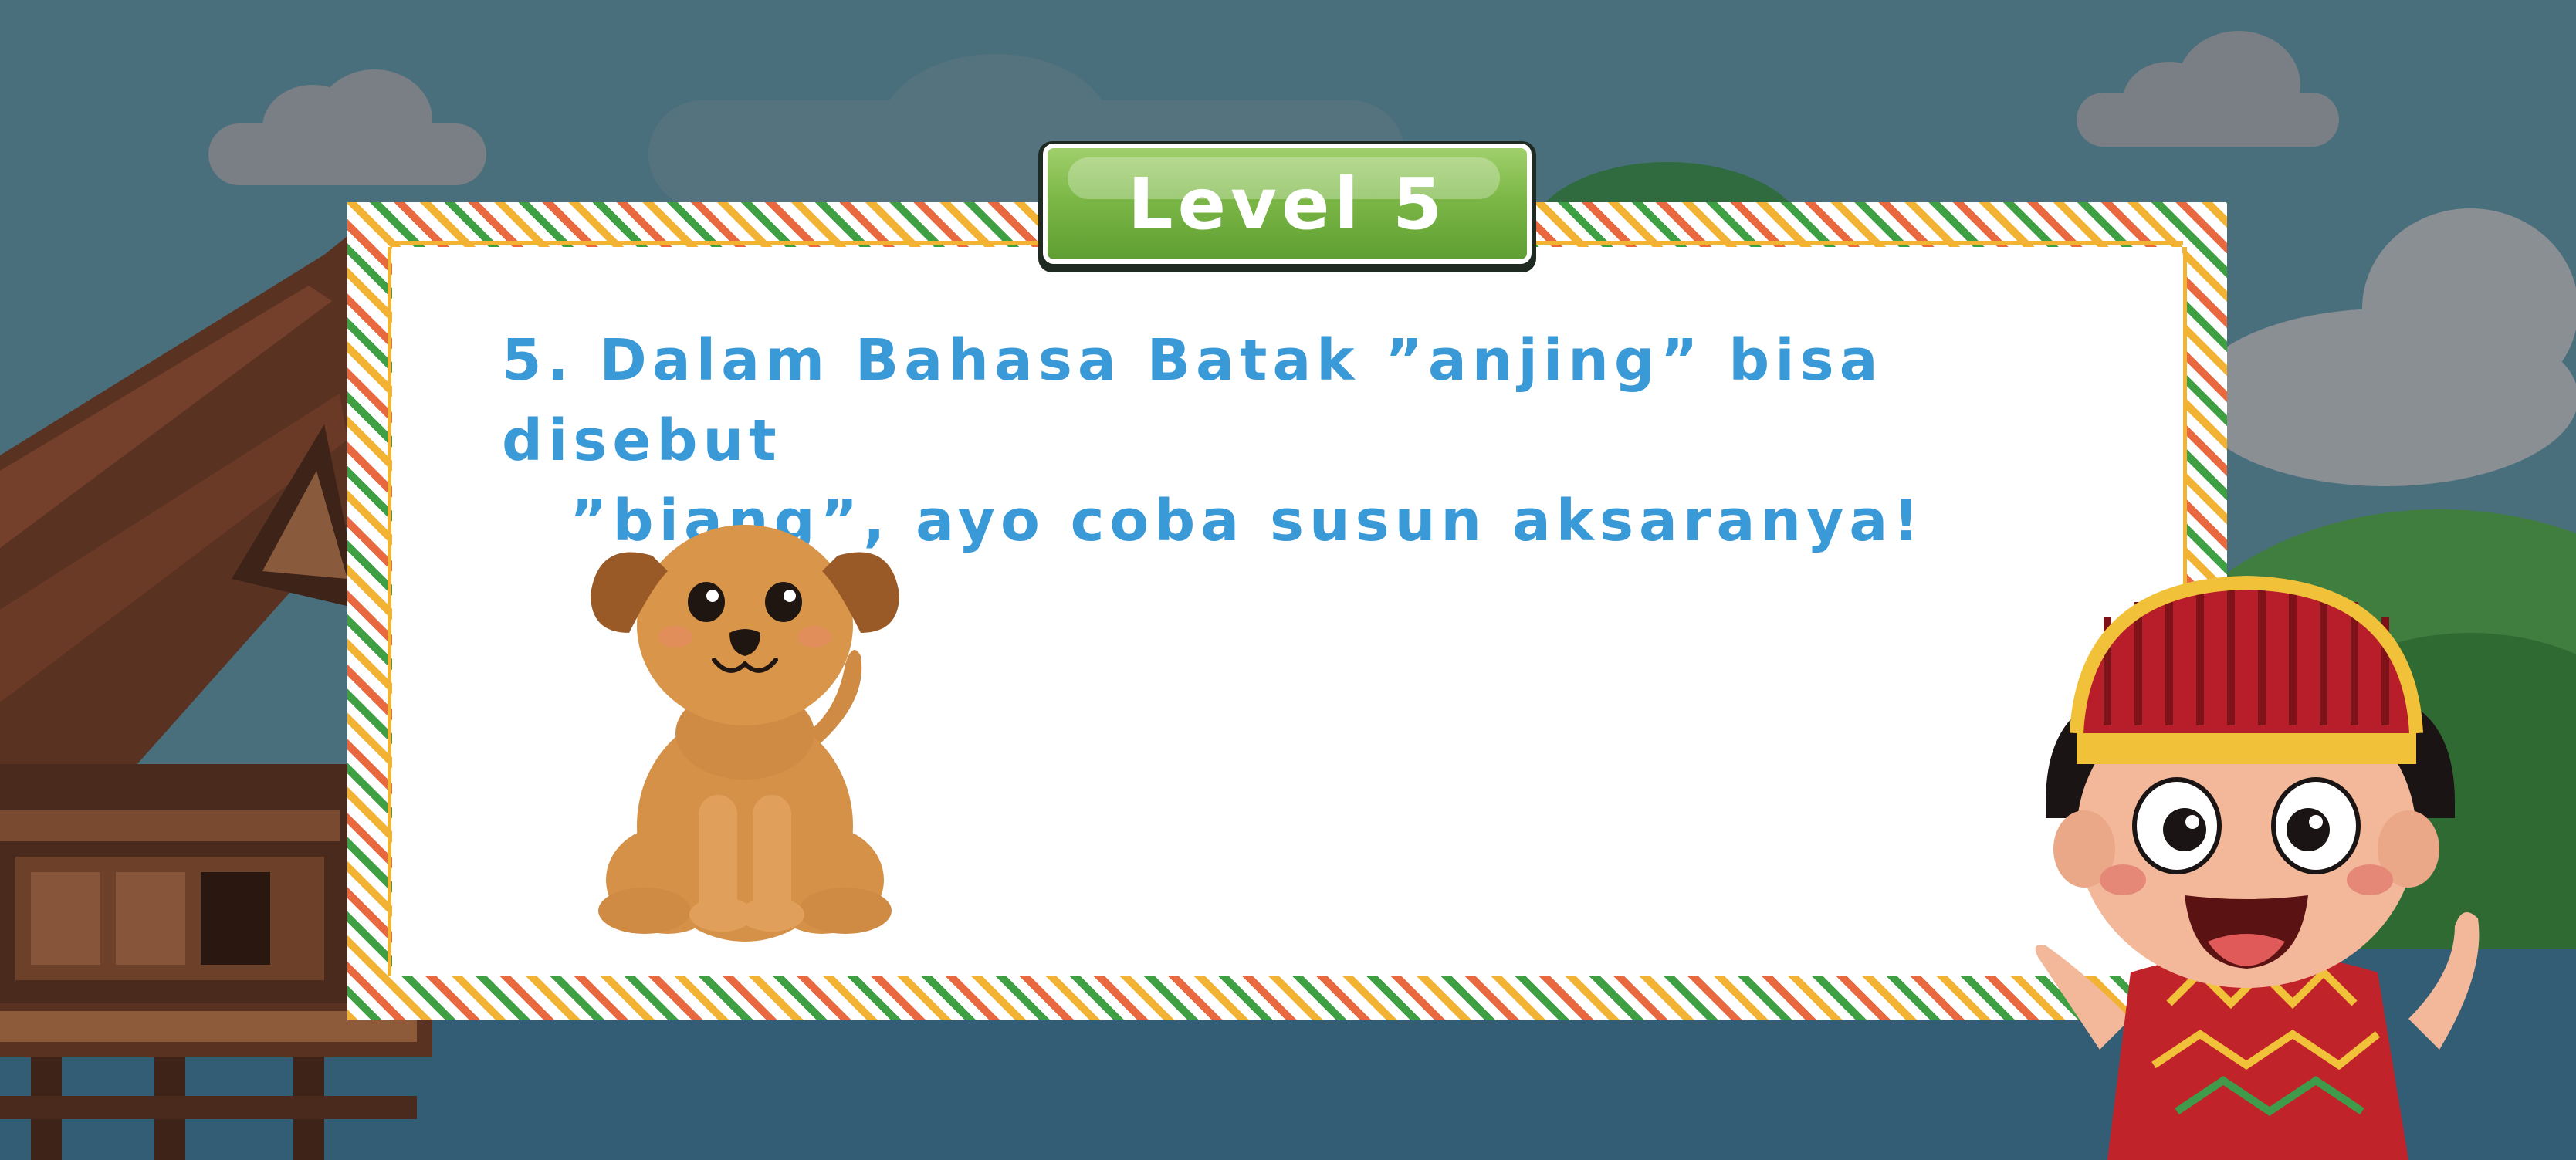 This screenshot has width=2576, height=1160. What do you see at coordinates (389, 611) in the screenshot?
I see `frame-line-left` at bounding box center [389, 611].